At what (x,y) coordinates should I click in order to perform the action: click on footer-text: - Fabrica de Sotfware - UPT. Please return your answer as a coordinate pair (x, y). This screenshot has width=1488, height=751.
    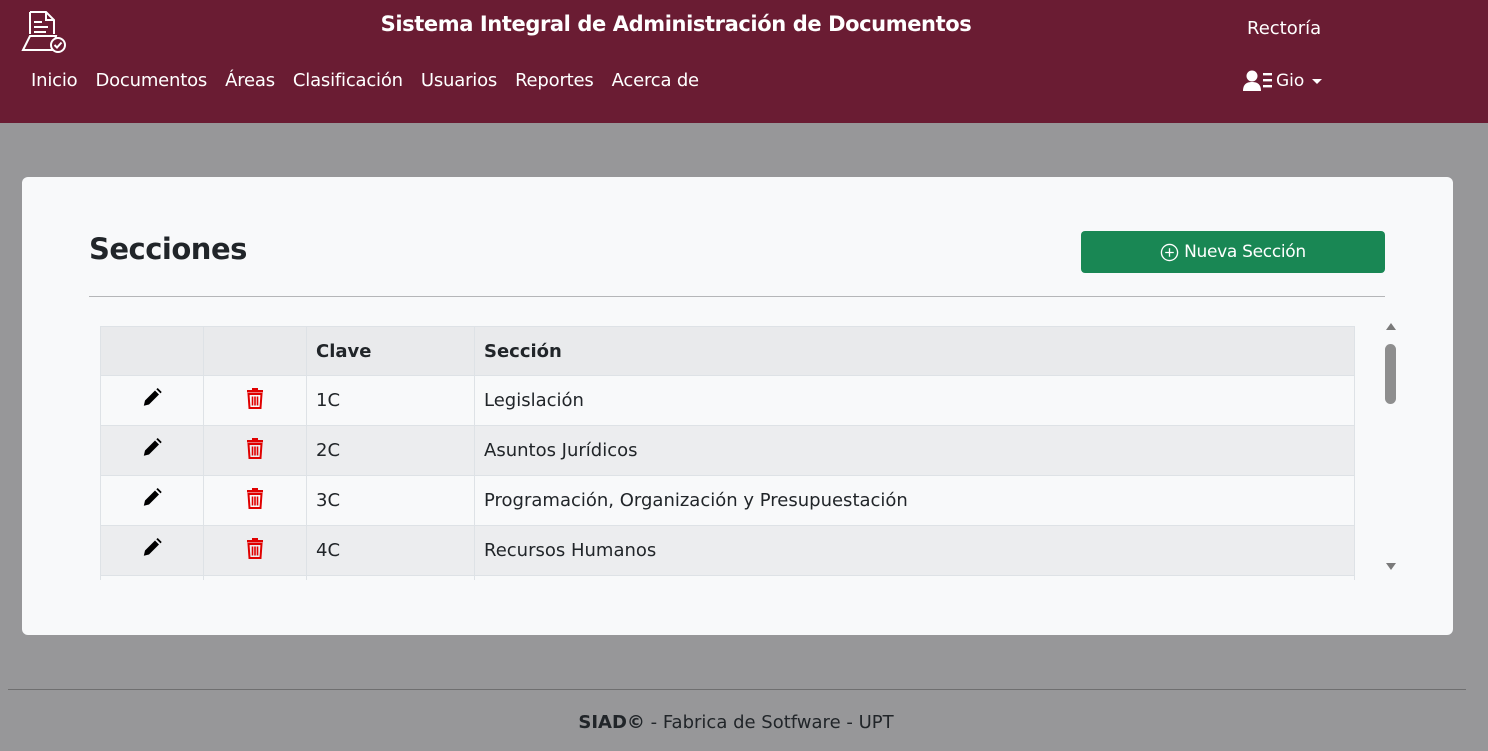
    Looking at the image, I should click on (769, 722).